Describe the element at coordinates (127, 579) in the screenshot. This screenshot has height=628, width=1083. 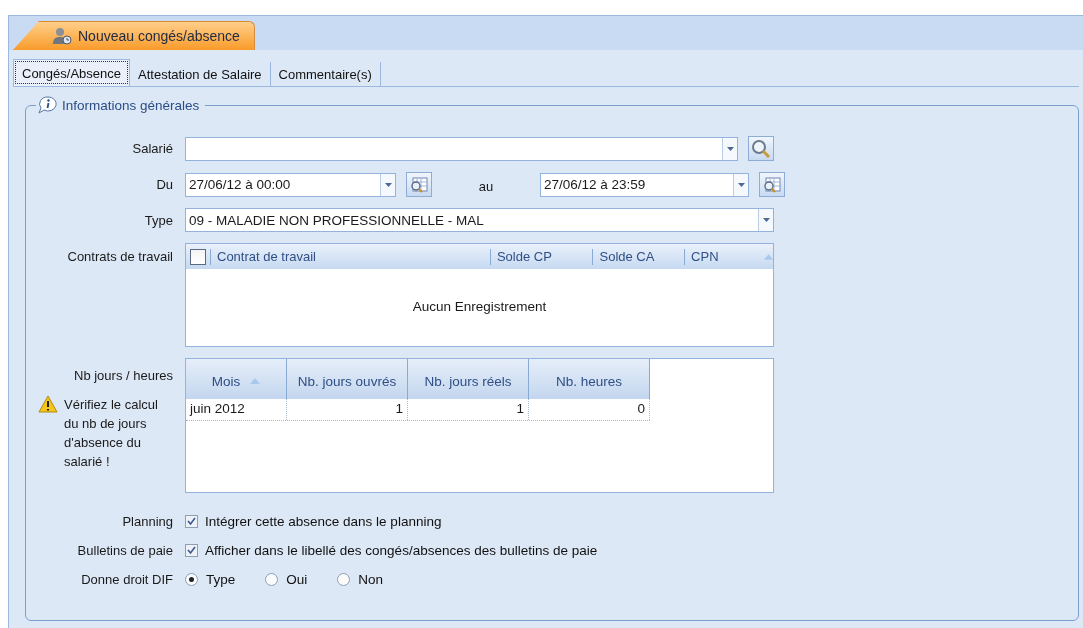
I see `field-label: Donne droit DIF` at that location.